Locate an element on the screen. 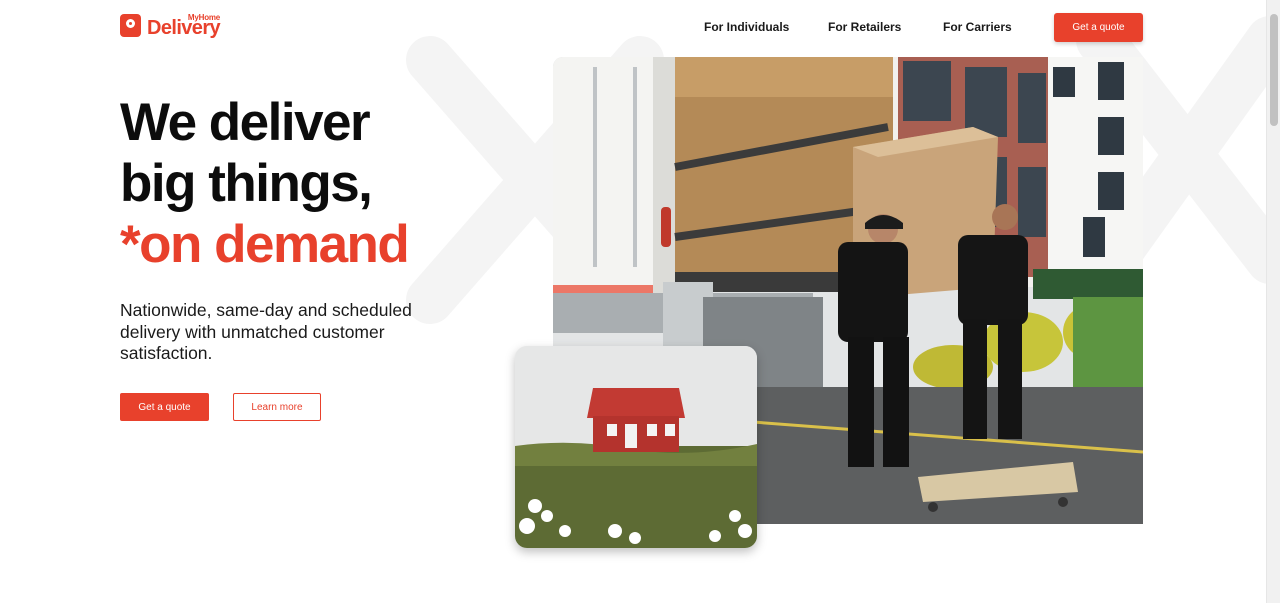 The image size is (1280, 603). page-scrollbar is located at coordinates (1273, 301).